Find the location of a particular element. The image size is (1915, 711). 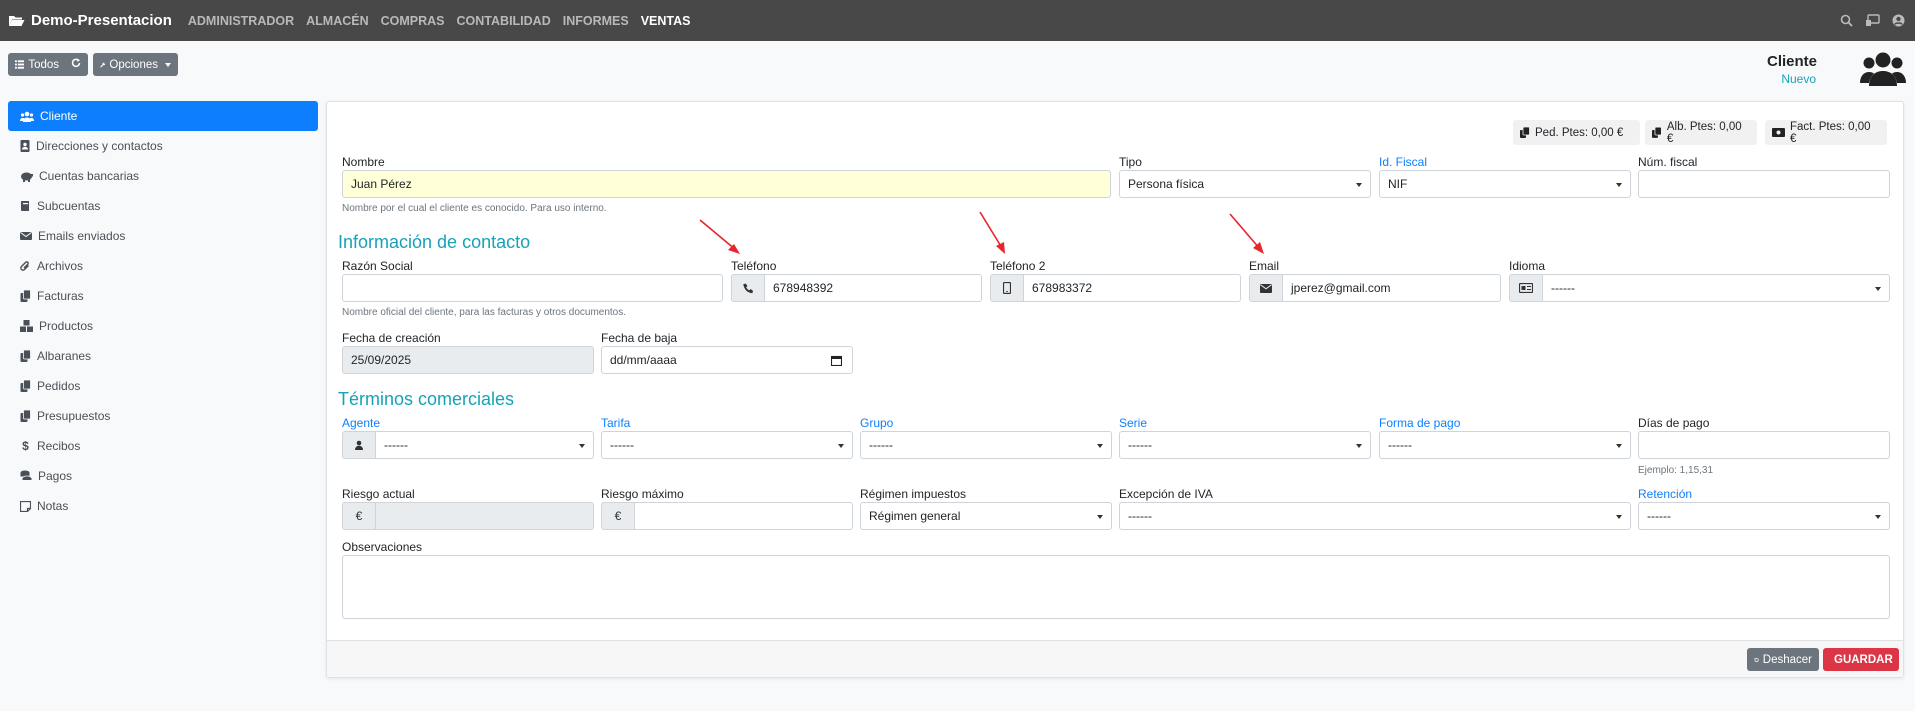

excepcion-iva-label: Excepción de IVA is located at coordinates (1166, 494).